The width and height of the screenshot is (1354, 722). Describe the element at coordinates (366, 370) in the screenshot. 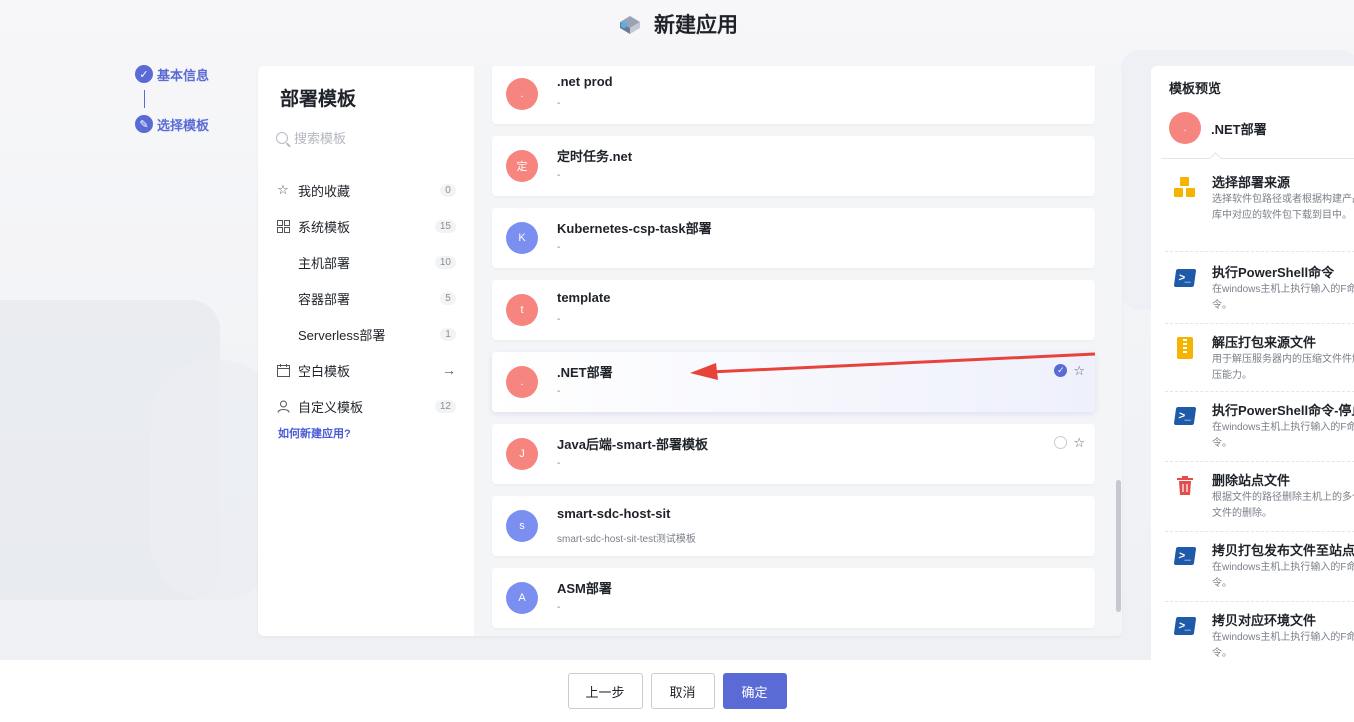

I see `menu-item-blank-template: 空白模板 →` at that location.